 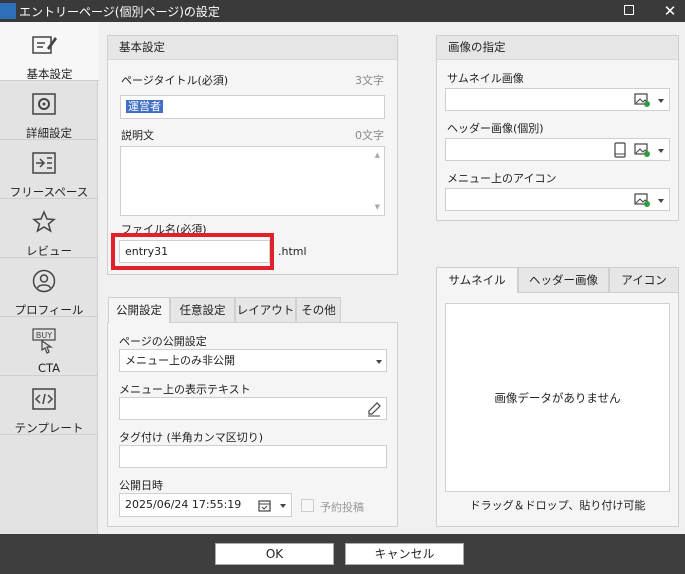 What do you see at coordinates (377, 207) in the screenshot?
I see `scroll-down-icon: ▼` at bounding box center [377, 207].